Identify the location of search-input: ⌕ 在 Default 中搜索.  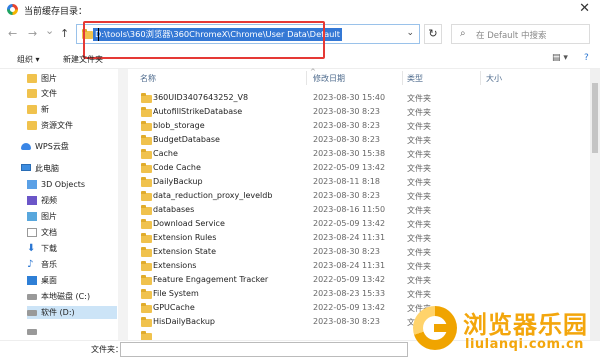
(520, 34).